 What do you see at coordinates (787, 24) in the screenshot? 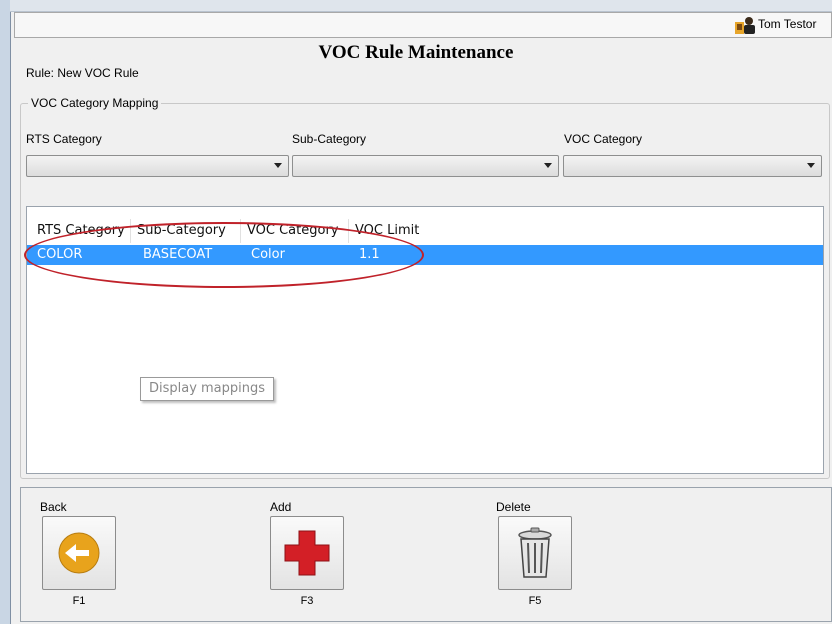
I see `user-name: Tom Testor` at bounding box center [787, 24].